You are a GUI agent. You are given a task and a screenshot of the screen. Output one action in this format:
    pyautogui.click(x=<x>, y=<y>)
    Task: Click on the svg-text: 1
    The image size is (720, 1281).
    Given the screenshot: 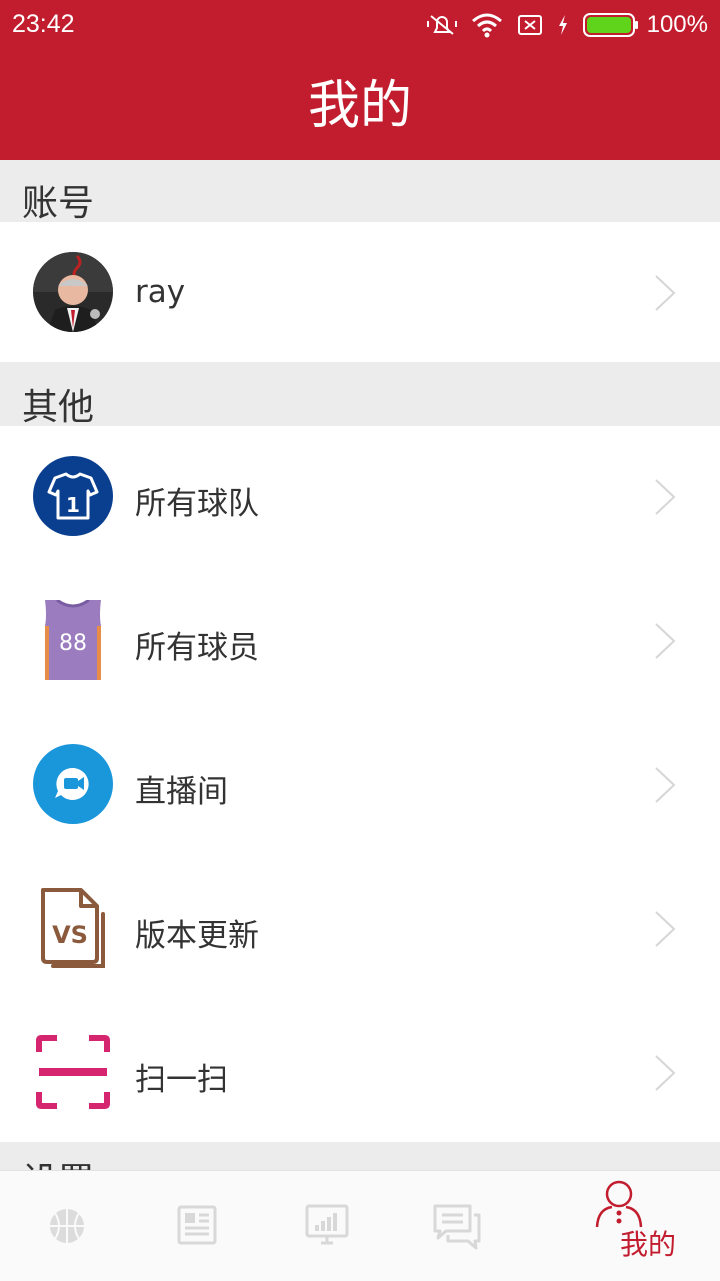 What is the action you would take?
    pyautogui.click(x=73, y=505)
    